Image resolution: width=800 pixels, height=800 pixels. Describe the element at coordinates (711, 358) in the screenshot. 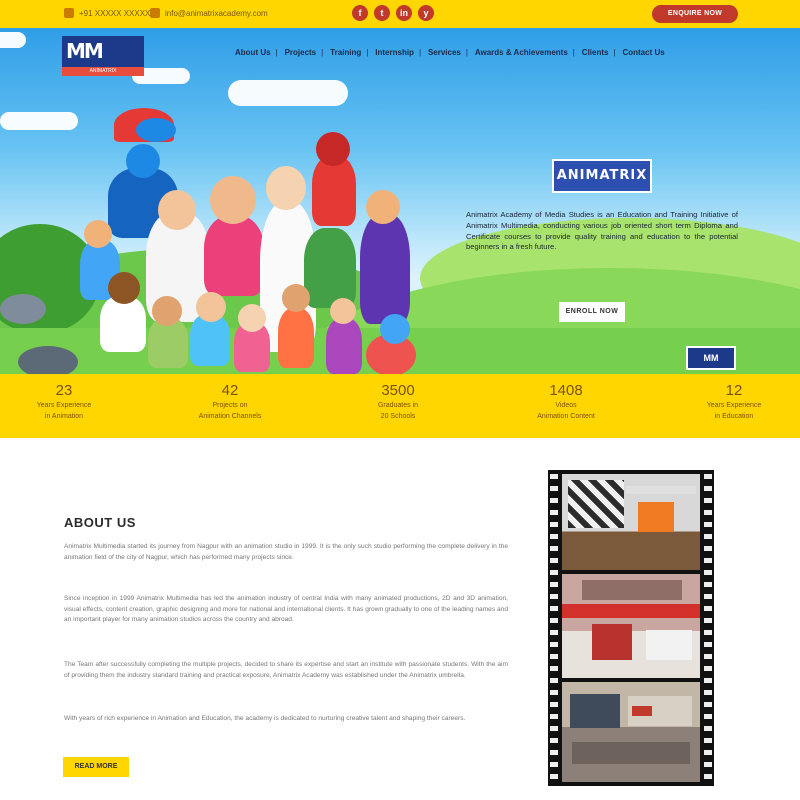

I see `partner-logo: MM` at that location.